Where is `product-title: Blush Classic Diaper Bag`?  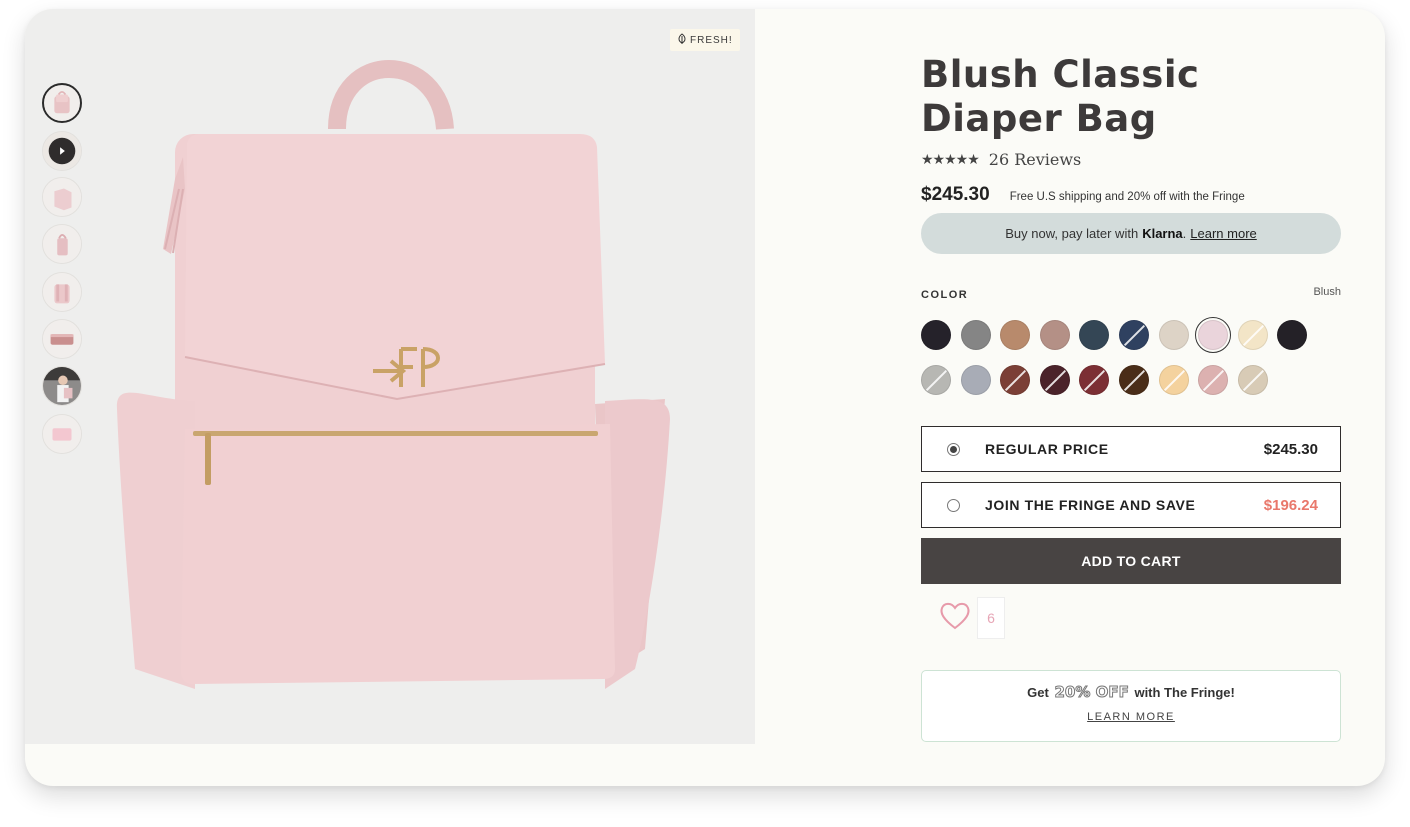
product-title: Blush Classic Diaper Bag is located at coordinates (1060, 96).